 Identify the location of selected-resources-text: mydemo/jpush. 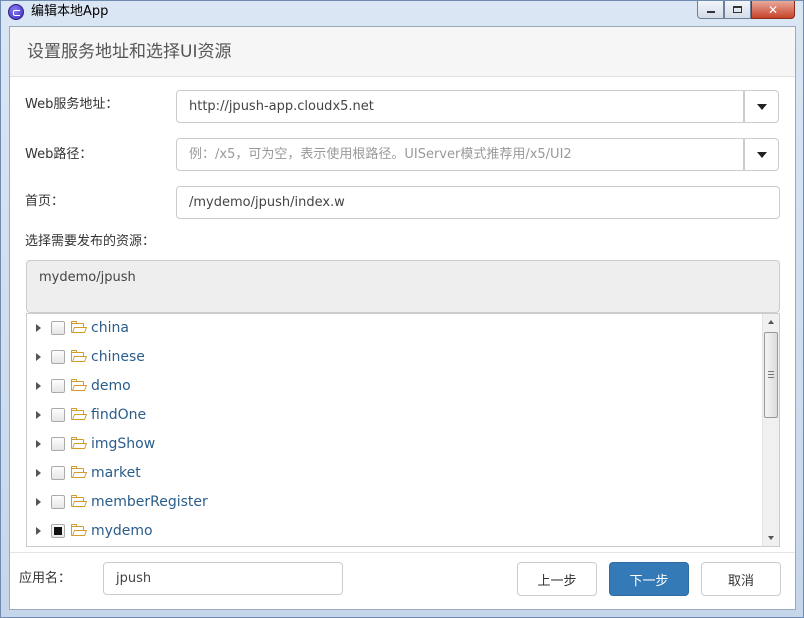
(87, 277).